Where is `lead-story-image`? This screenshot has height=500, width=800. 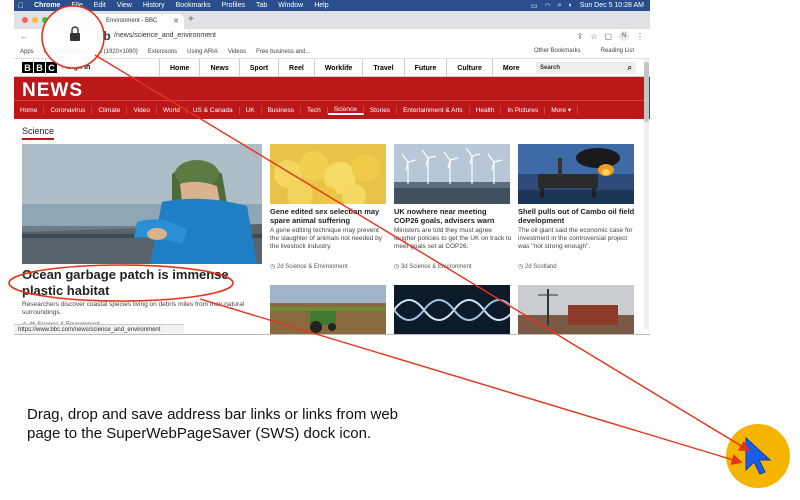
lead-story-image is located at coordinates (142, 204).